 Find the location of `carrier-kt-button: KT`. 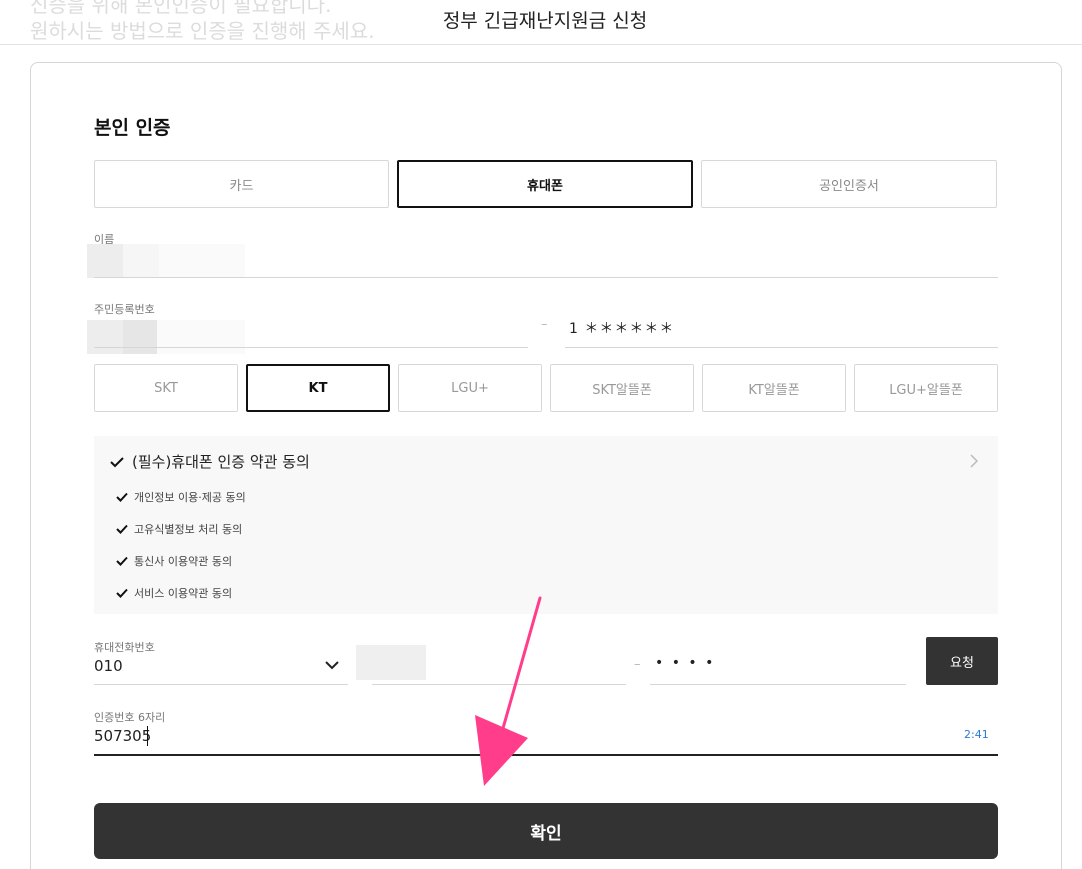

carrier-kt-button: KT is located at coordinates (318, 388).